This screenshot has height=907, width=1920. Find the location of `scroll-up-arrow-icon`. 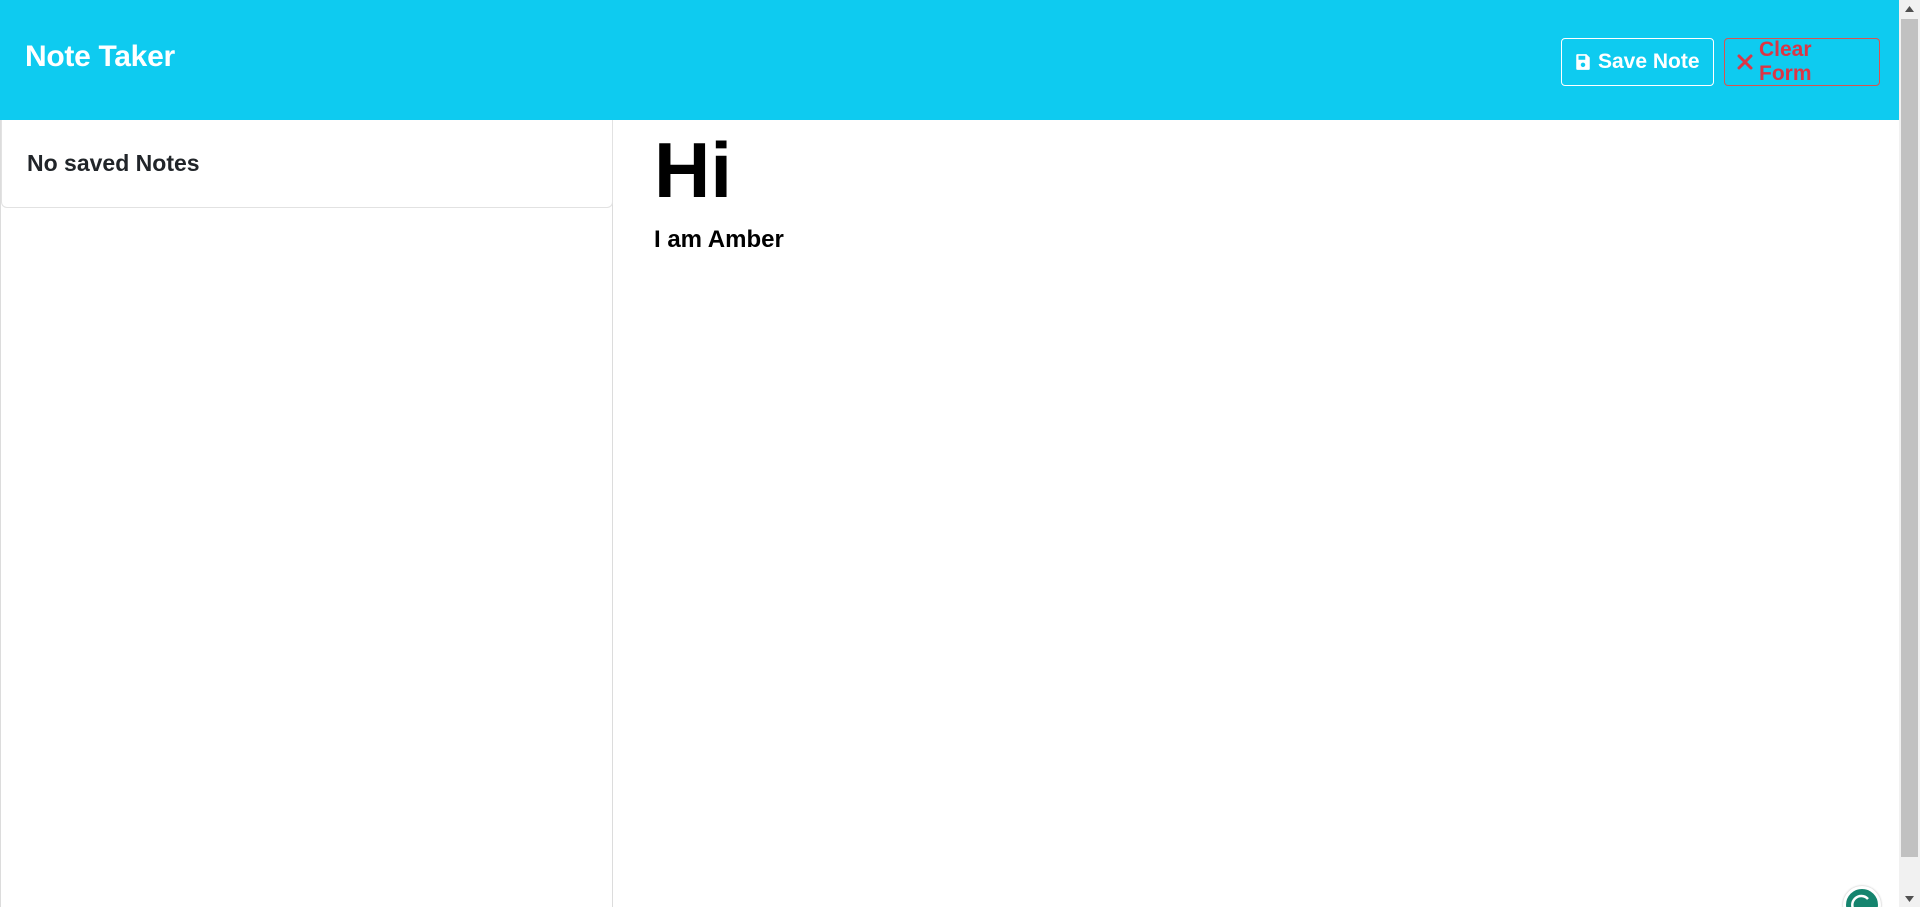

scroll-up-arrow-icon is located at coordinates (1909, 8).